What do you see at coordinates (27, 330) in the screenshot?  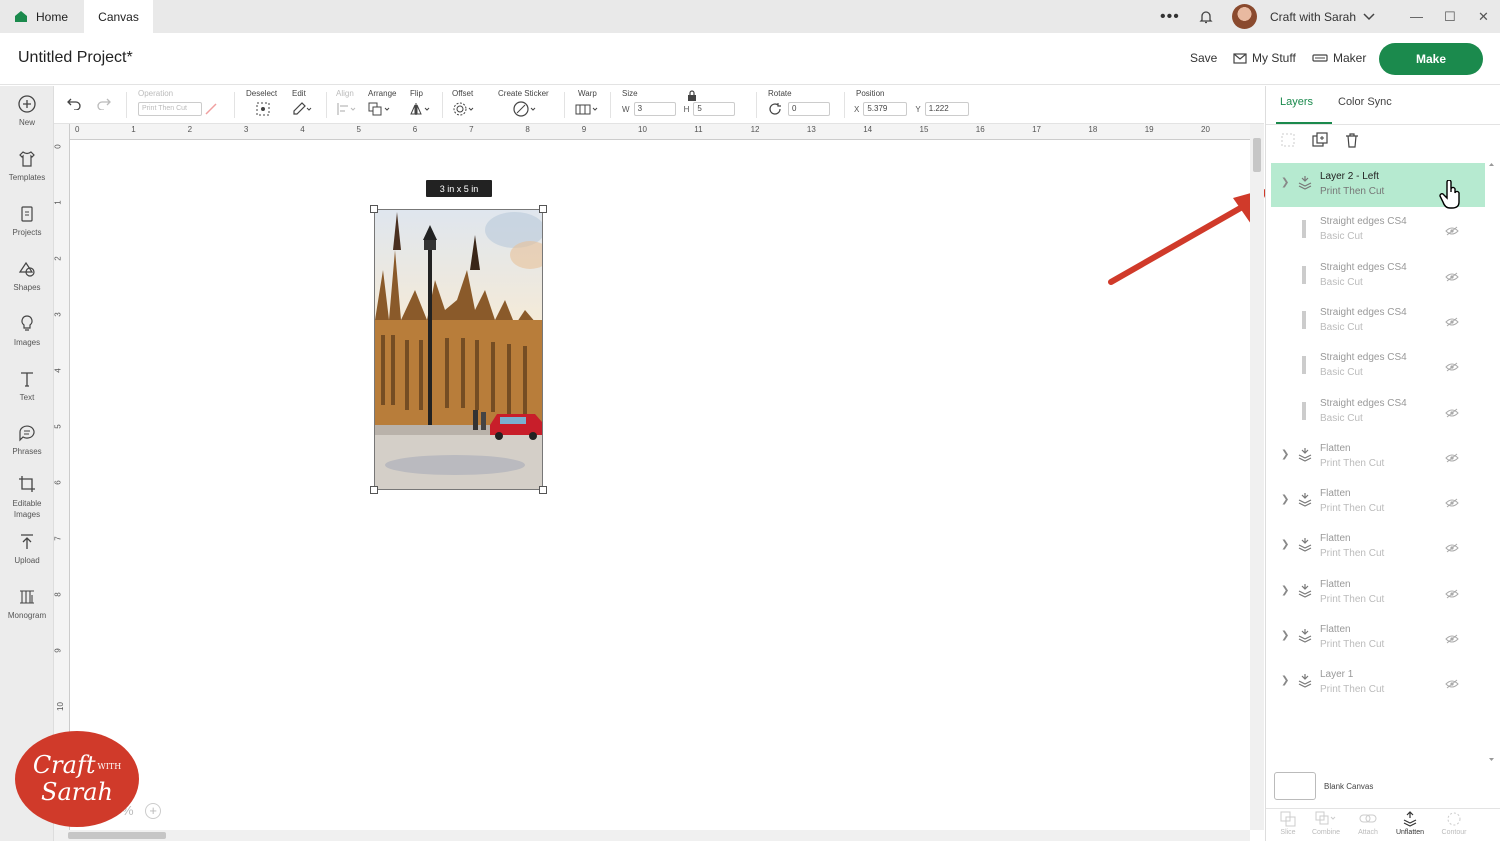 I see `sidebar-item-images: Images` at bounding box center [27, 330].